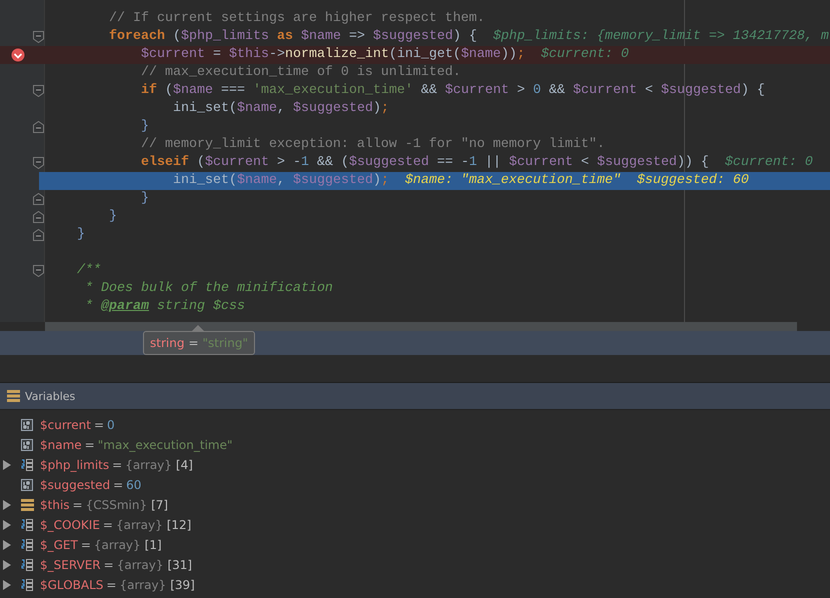 This screenshot has height=598, width=830. What do you see at coordinates (184, 465) in the screenshot?
I see `child-count: [4]` at bounding box center [184, 465].